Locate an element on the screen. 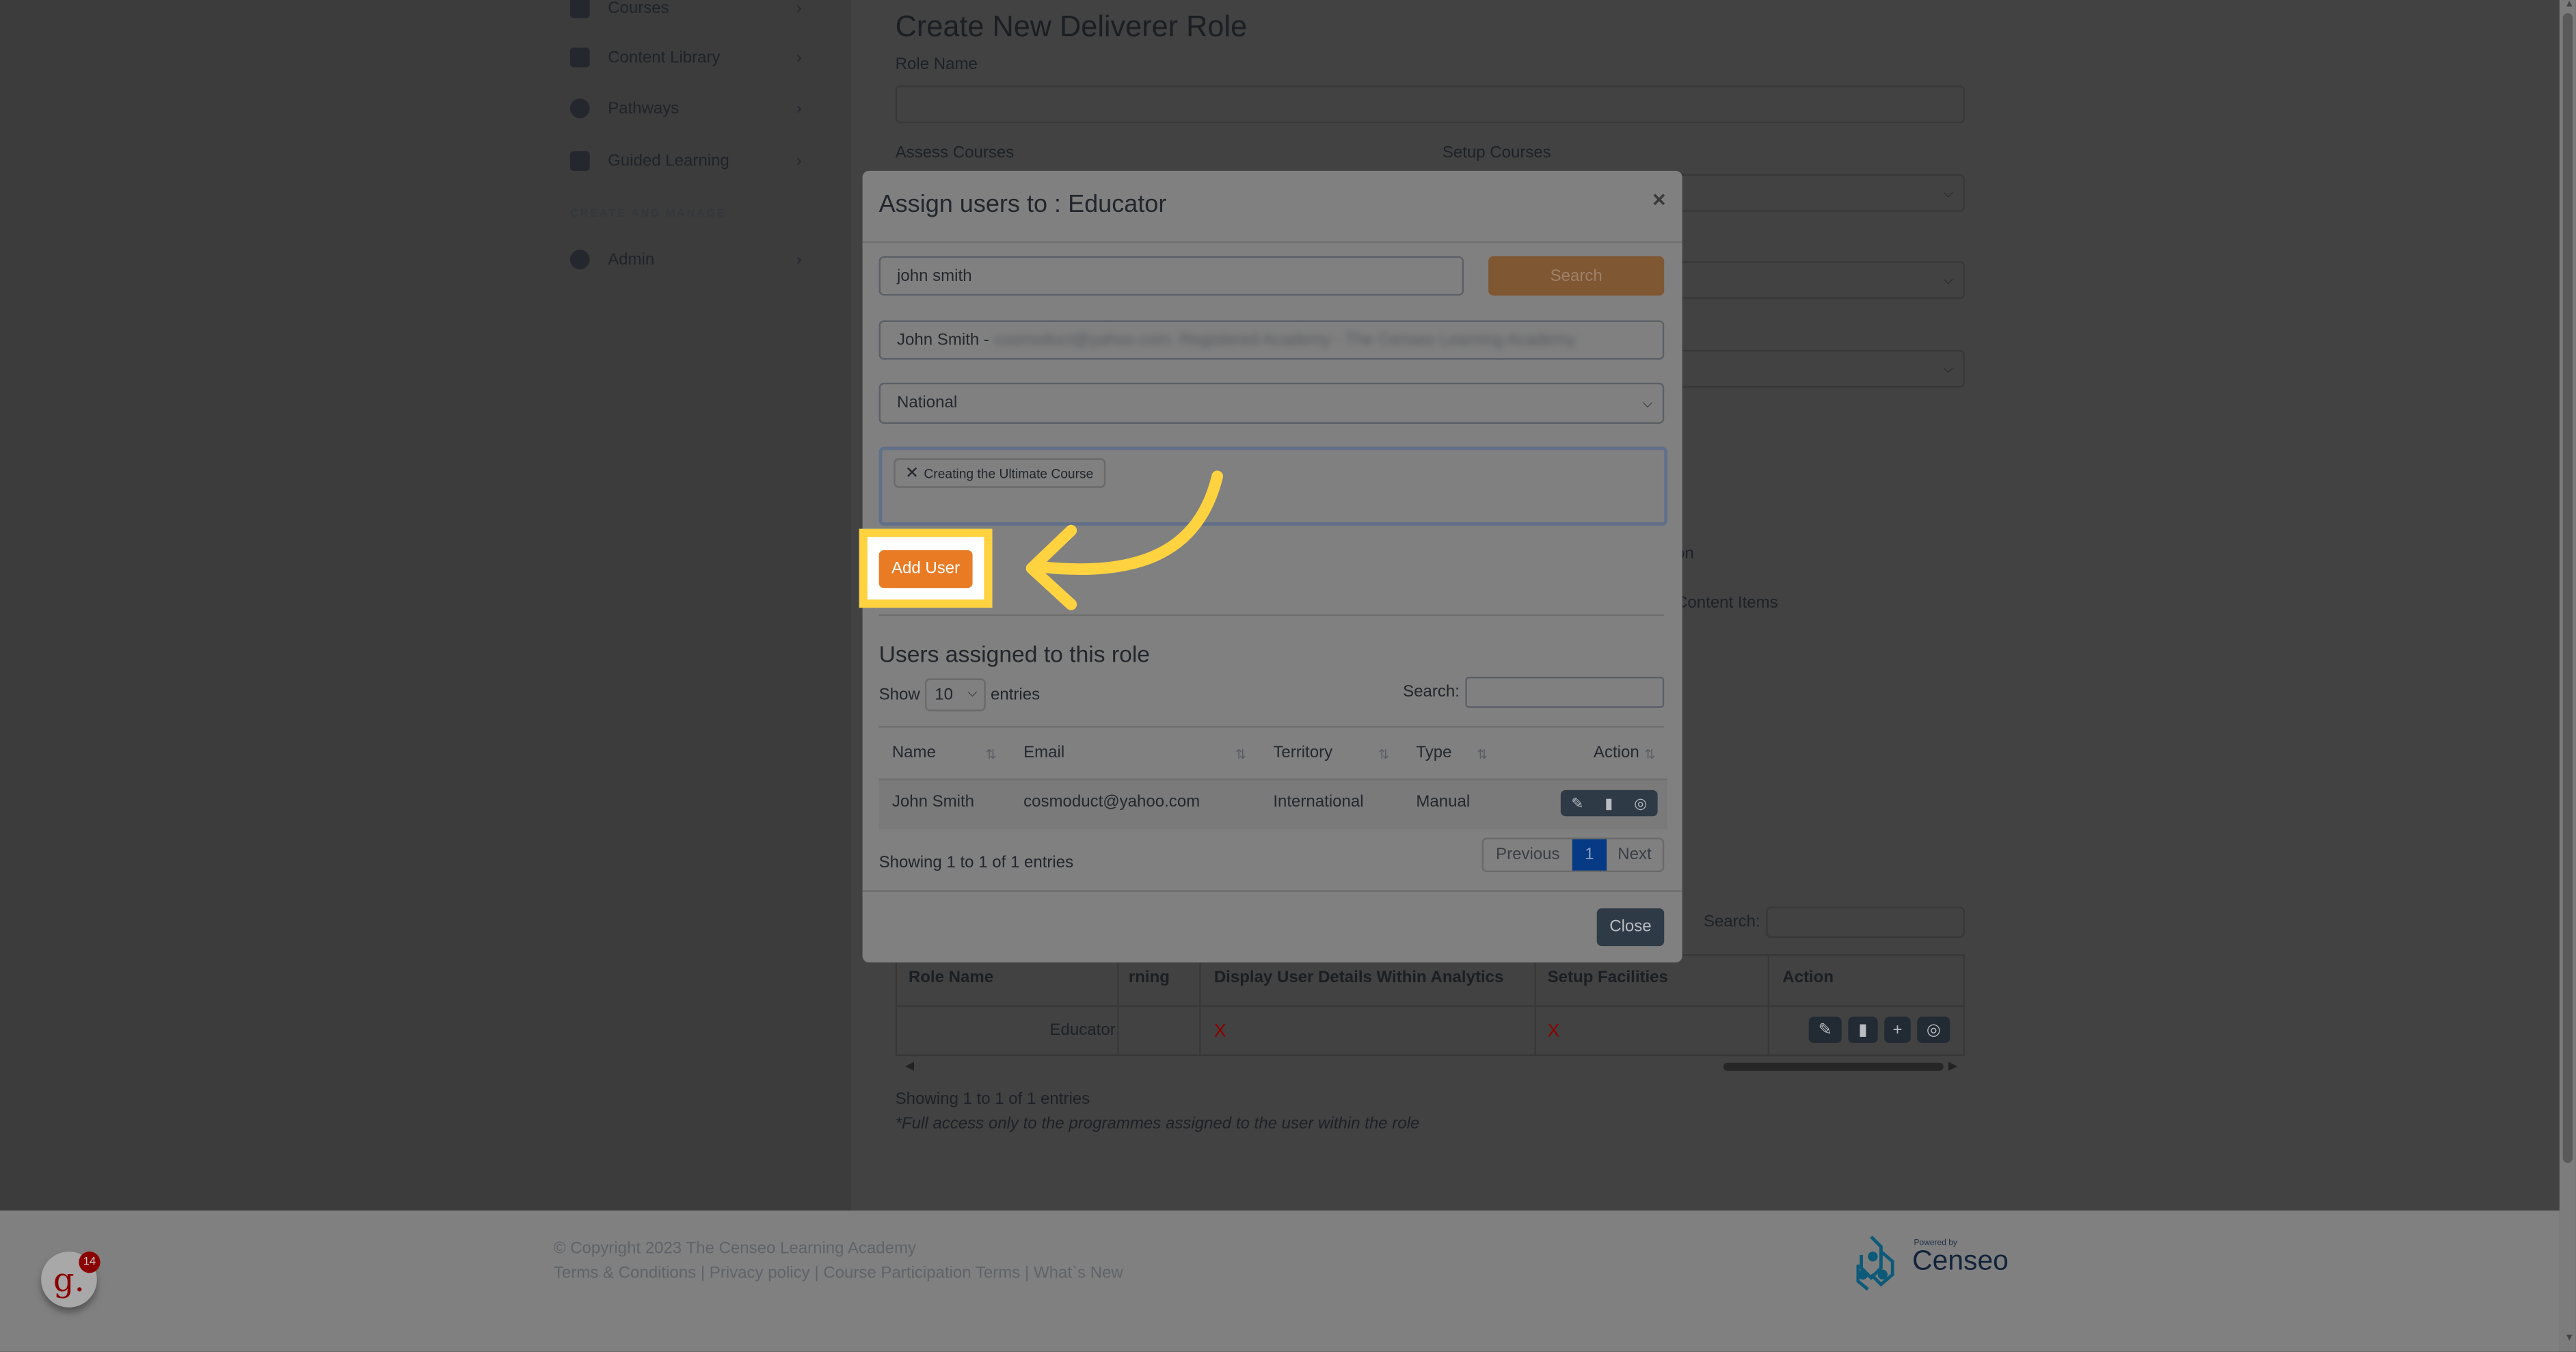  sidebar-item-label: Courses is located at coordinates (638, 9).